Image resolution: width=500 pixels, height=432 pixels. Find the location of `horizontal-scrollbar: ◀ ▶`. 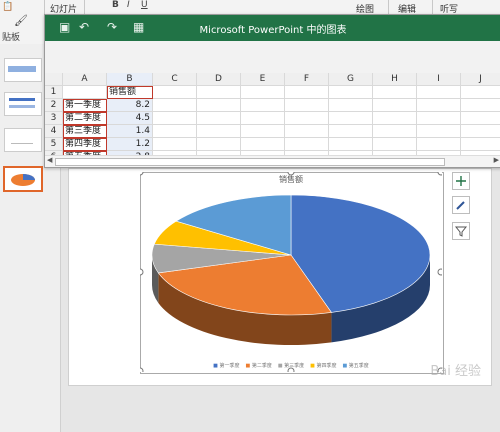

horizontal-scrollbar: ◀ ▶ is located at coordinates (272, 161).